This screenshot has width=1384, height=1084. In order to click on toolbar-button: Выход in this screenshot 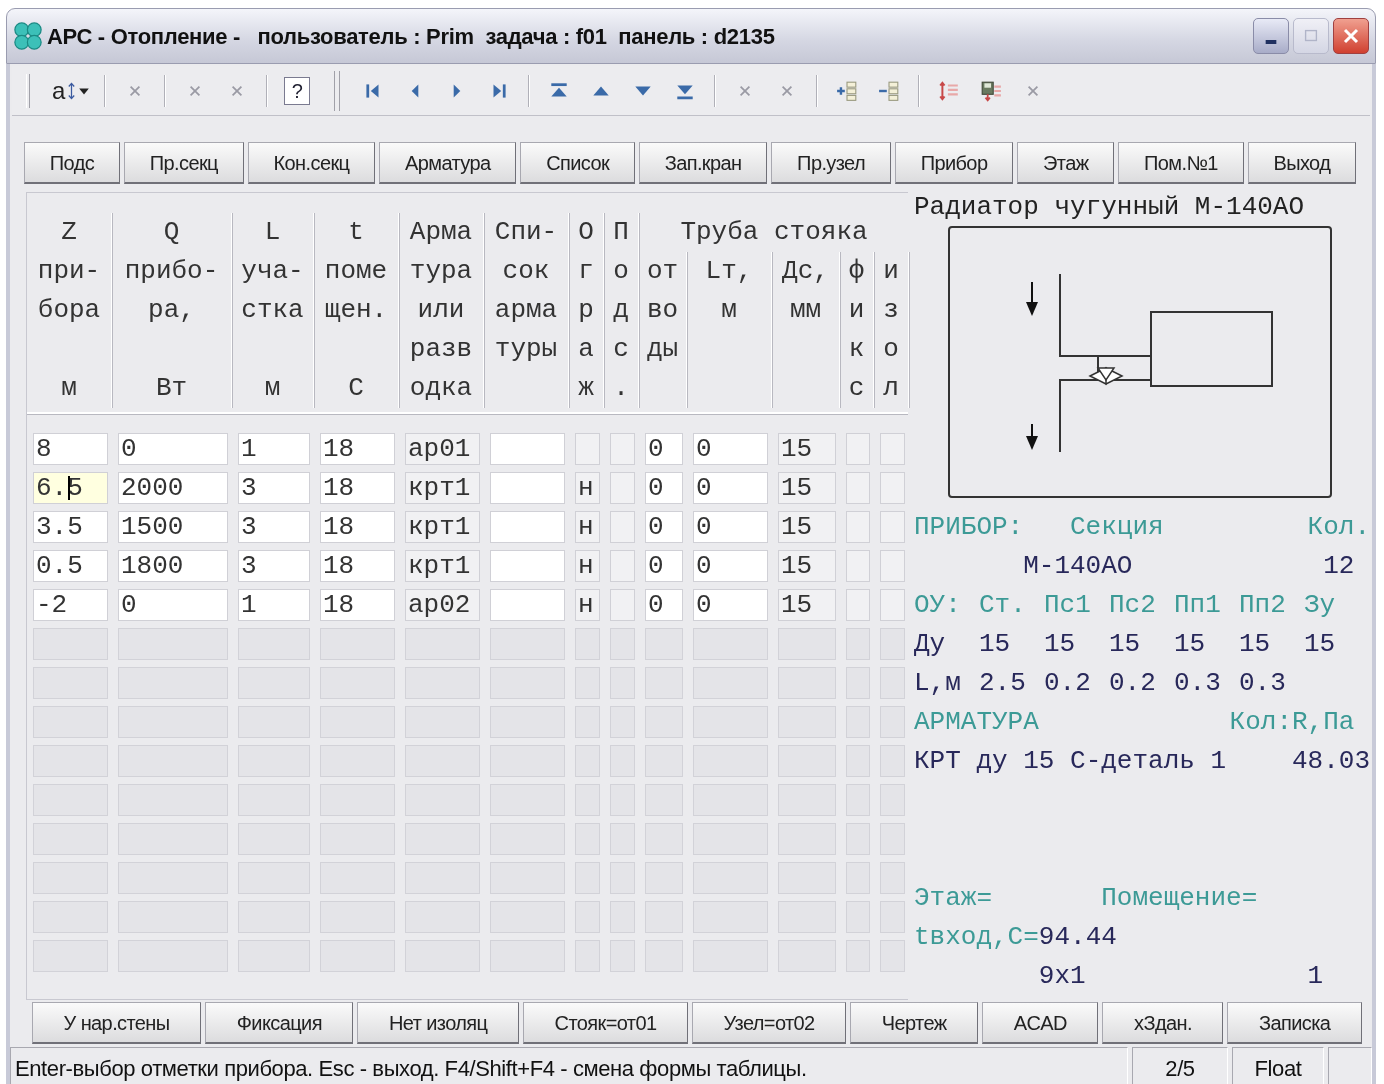, I will do `click(1302, 163)`.